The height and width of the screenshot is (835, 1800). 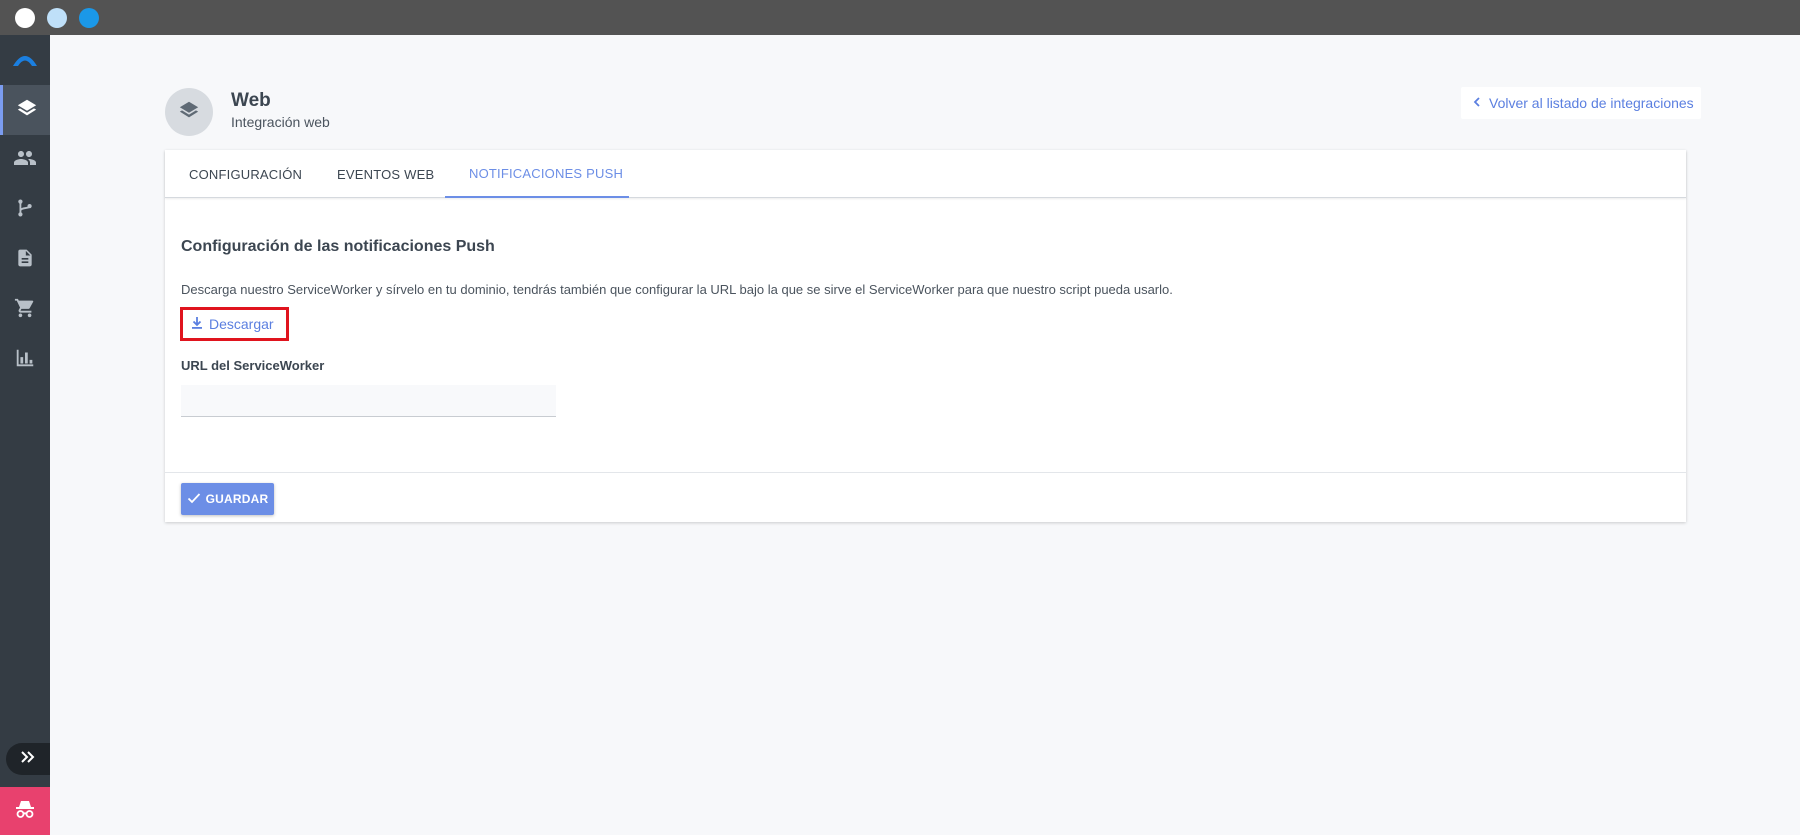 I want to click on cart-icon, so click(x=25, y=310).